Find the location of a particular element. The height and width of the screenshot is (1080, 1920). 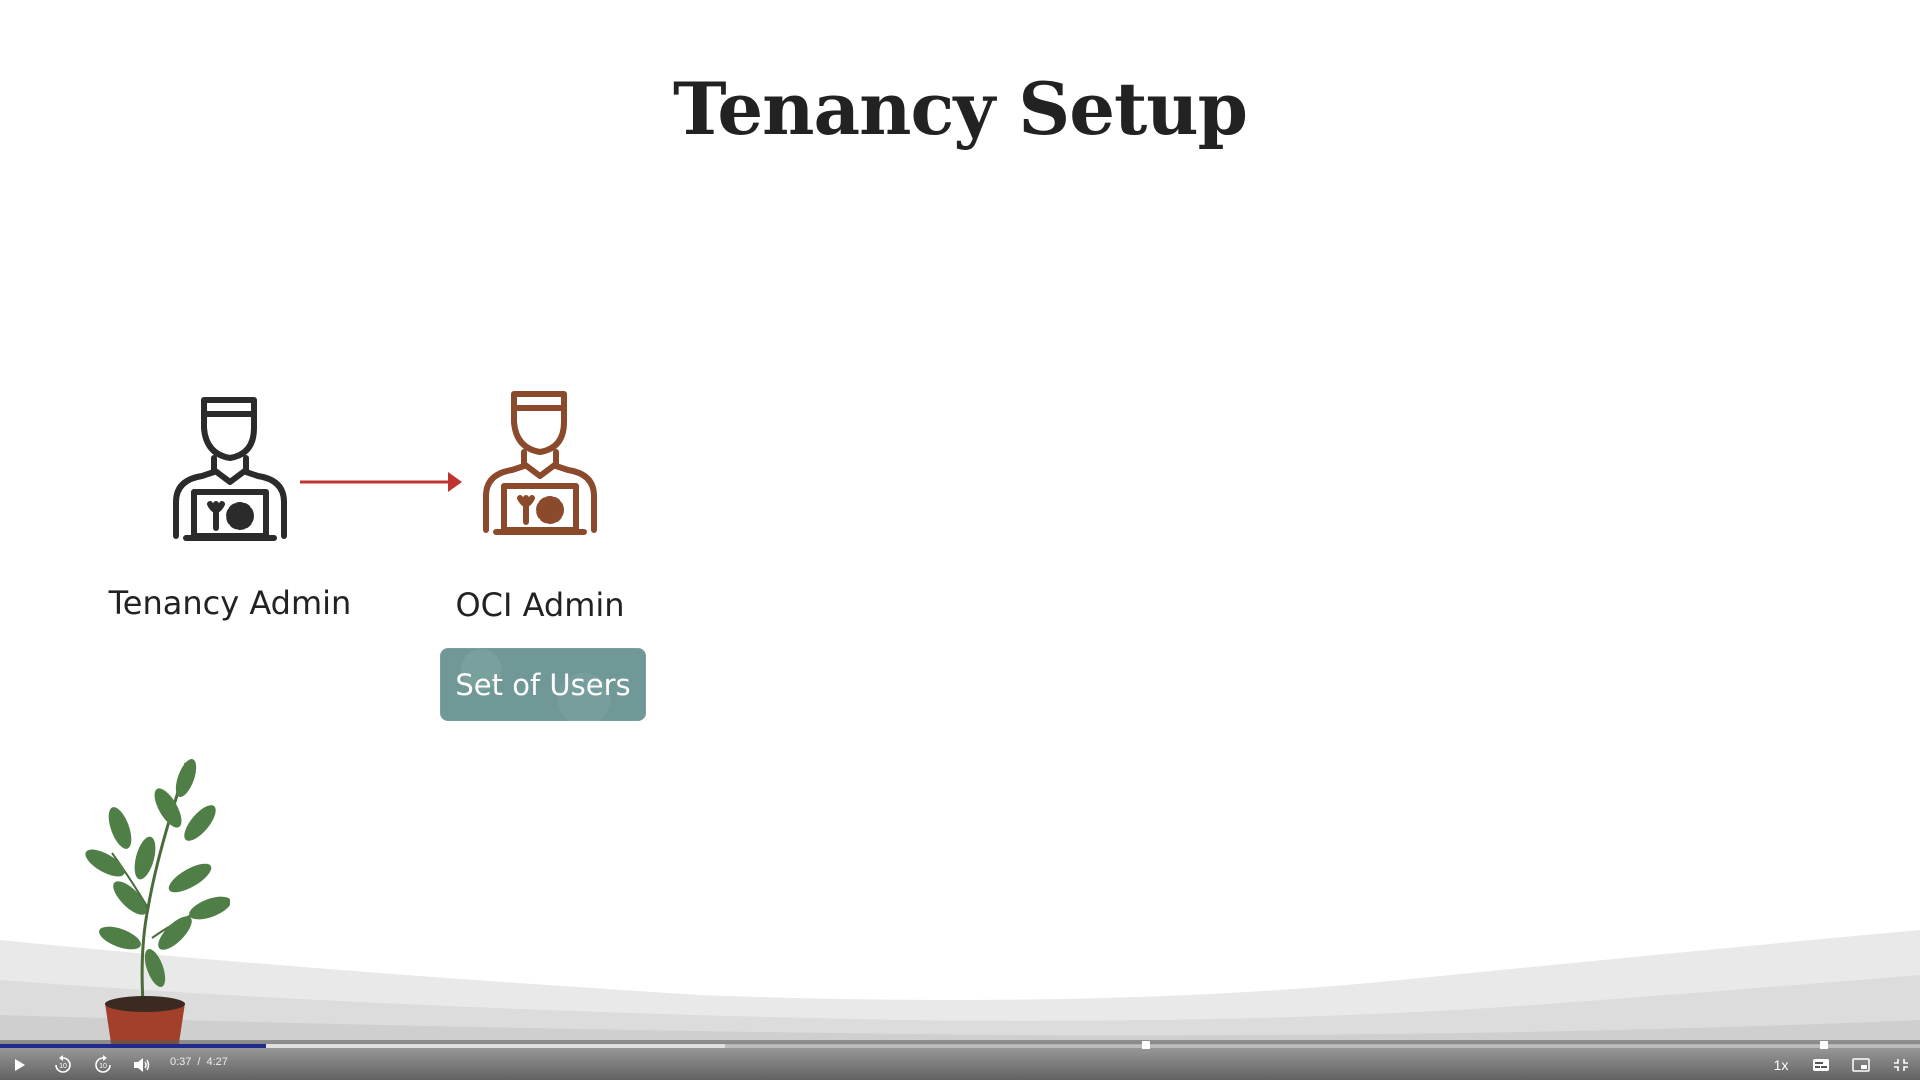

captions-icon is located at coordinates (1821, 1065).